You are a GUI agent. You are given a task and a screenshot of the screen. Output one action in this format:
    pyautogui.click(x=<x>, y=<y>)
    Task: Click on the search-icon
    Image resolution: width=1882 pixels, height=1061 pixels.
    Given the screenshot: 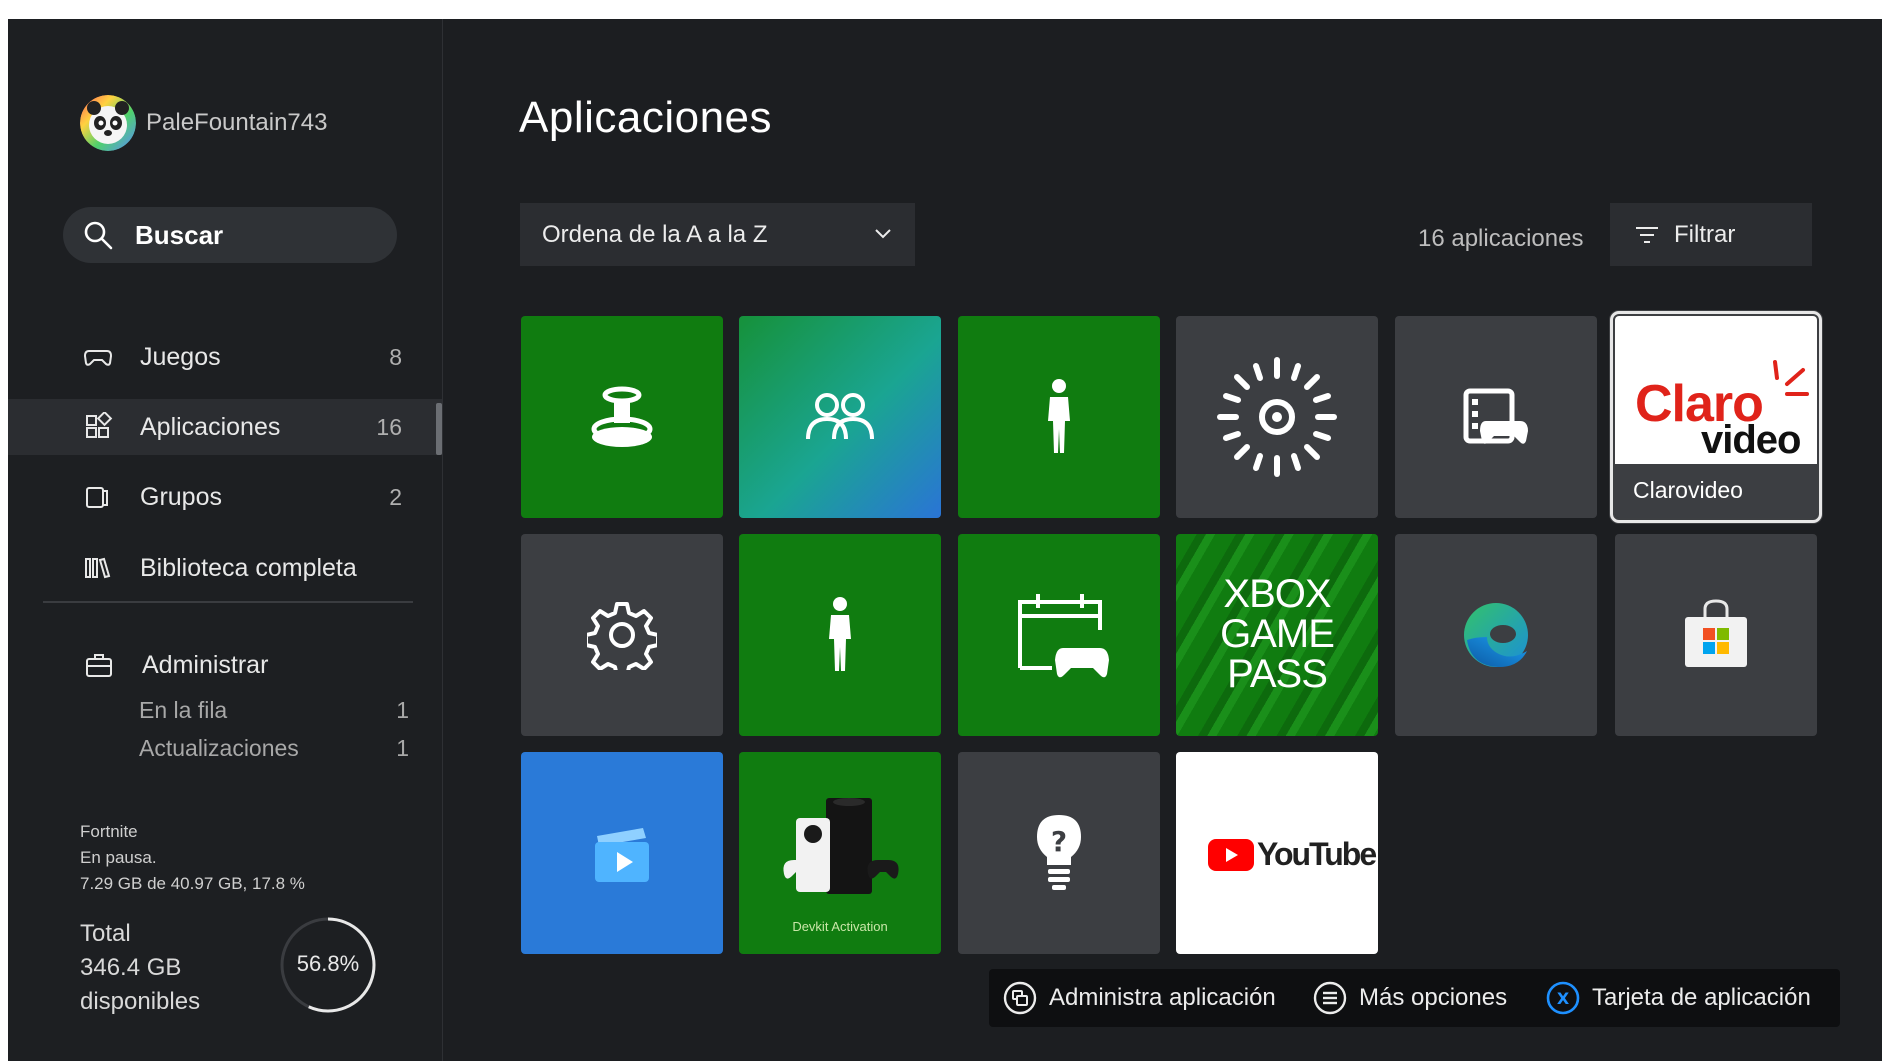 What is the action you would take?
    pyautogui.click(x=98, y=235)
    